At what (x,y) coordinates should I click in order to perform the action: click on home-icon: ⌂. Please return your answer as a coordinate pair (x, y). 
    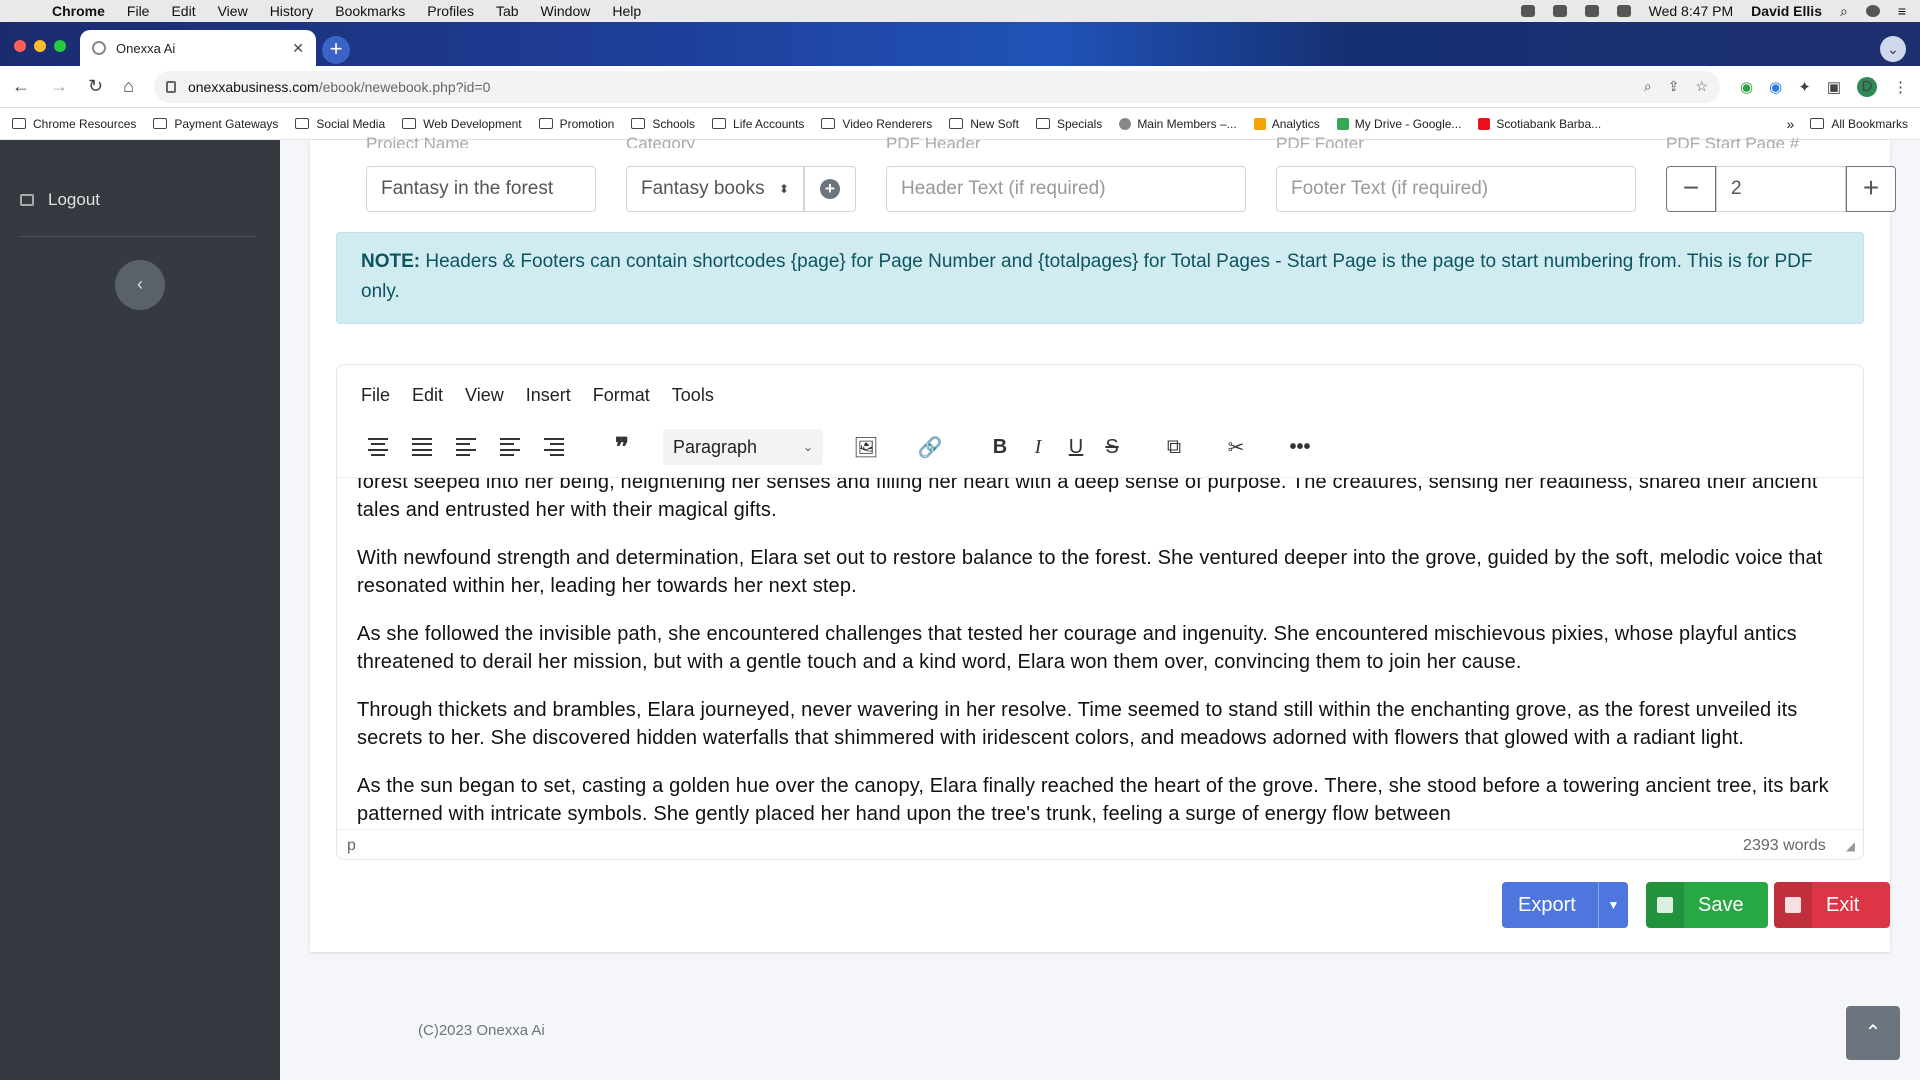
    Looking at the image, I should click on (128, 86).